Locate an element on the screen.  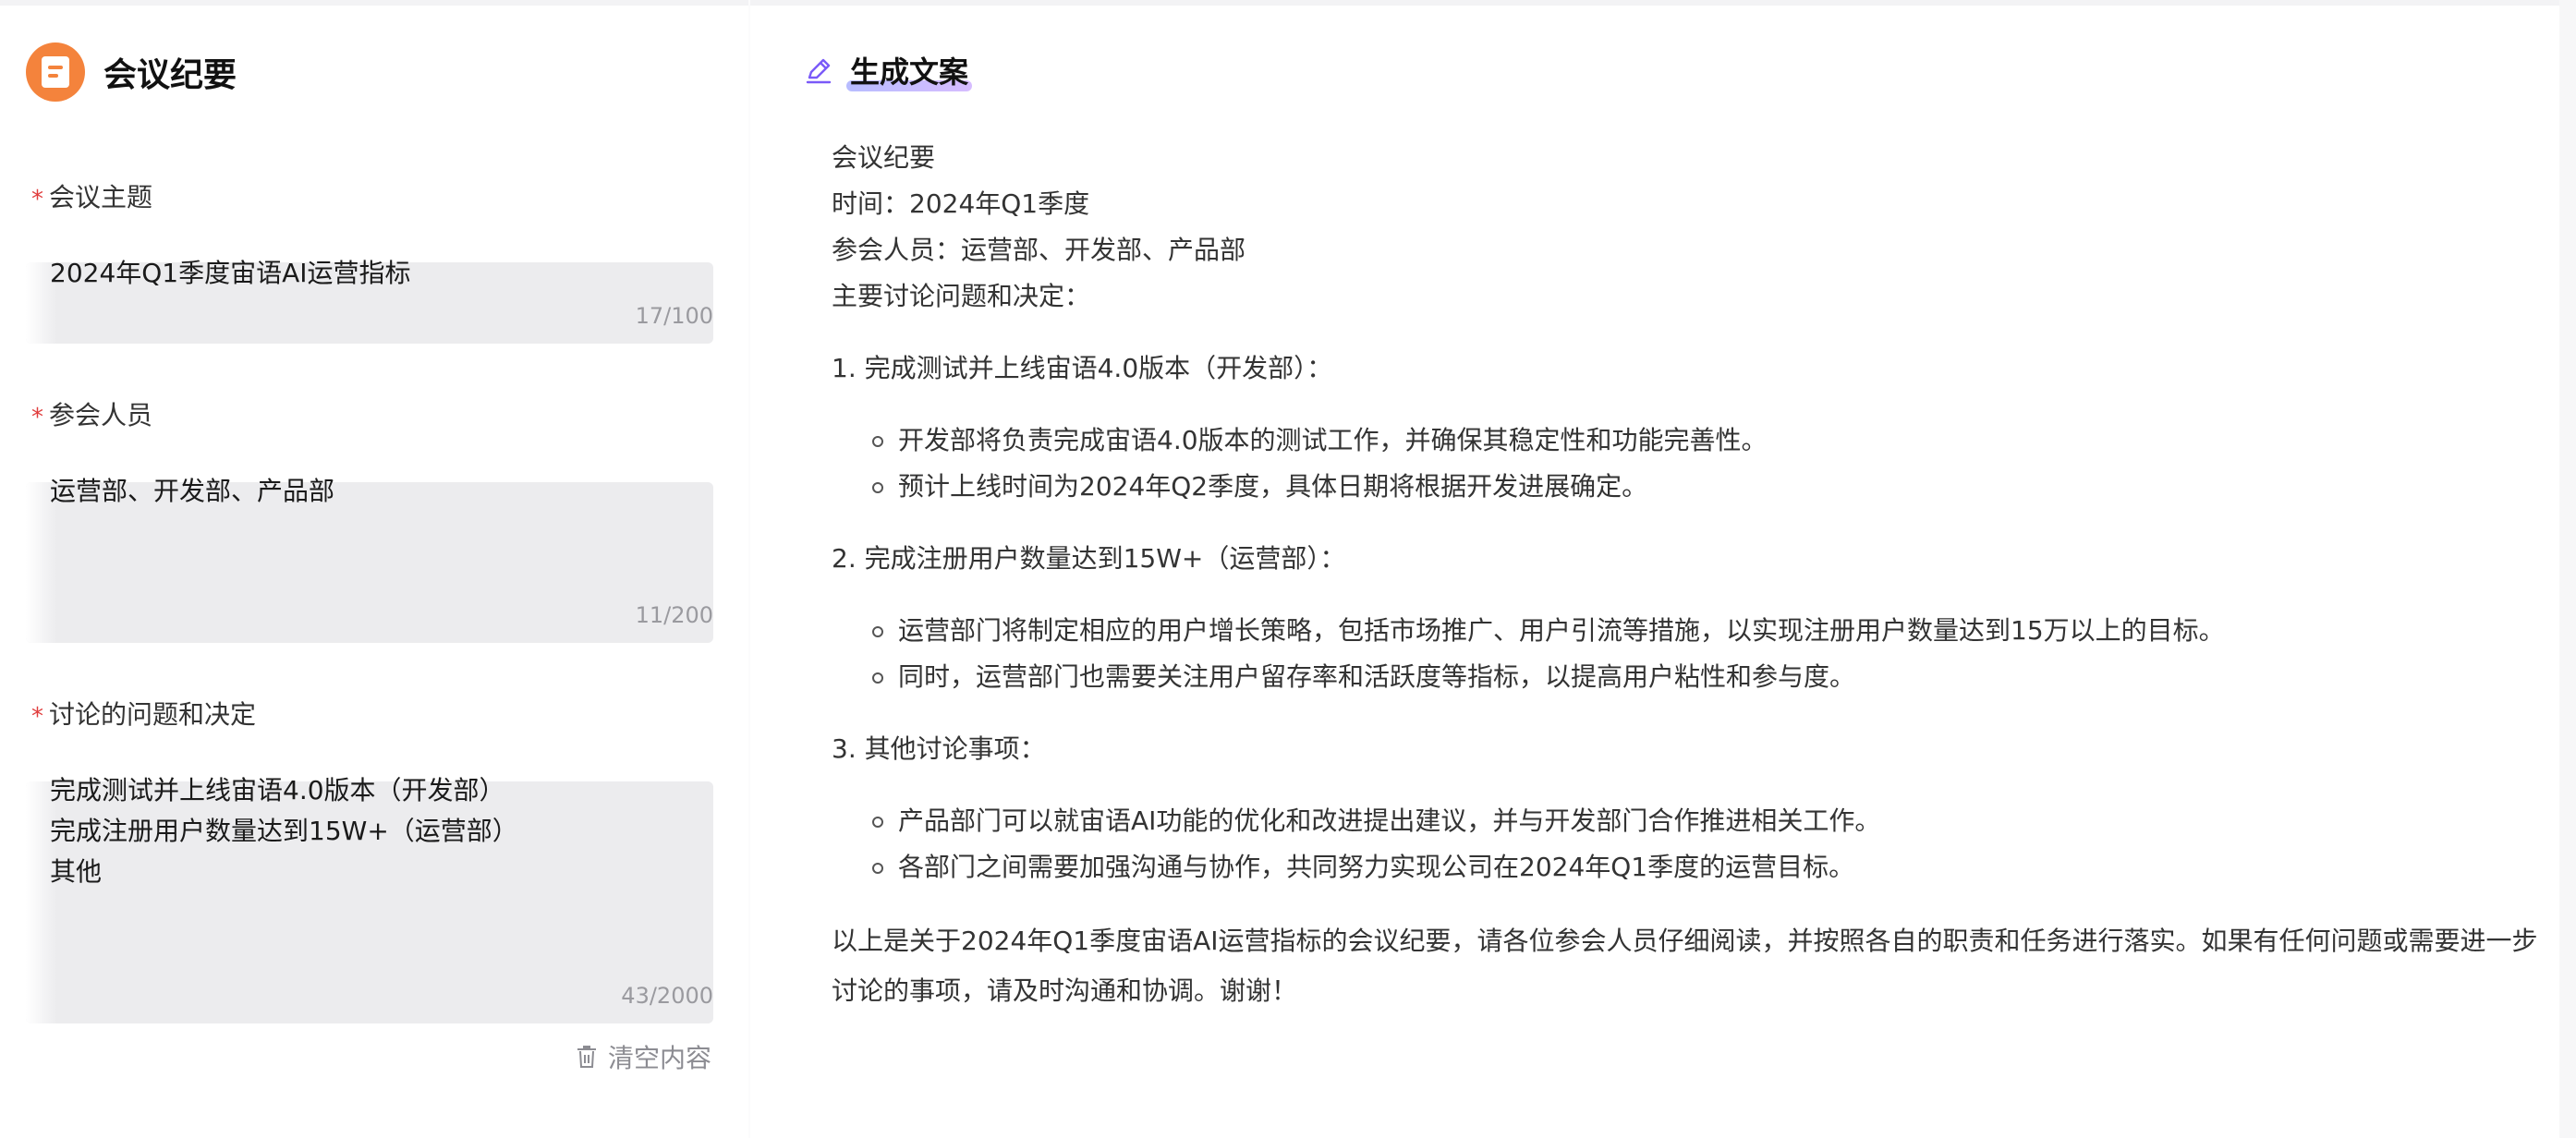
attendees-value: 运营部、开发部、产品部 is located at coordinates (192, 491).